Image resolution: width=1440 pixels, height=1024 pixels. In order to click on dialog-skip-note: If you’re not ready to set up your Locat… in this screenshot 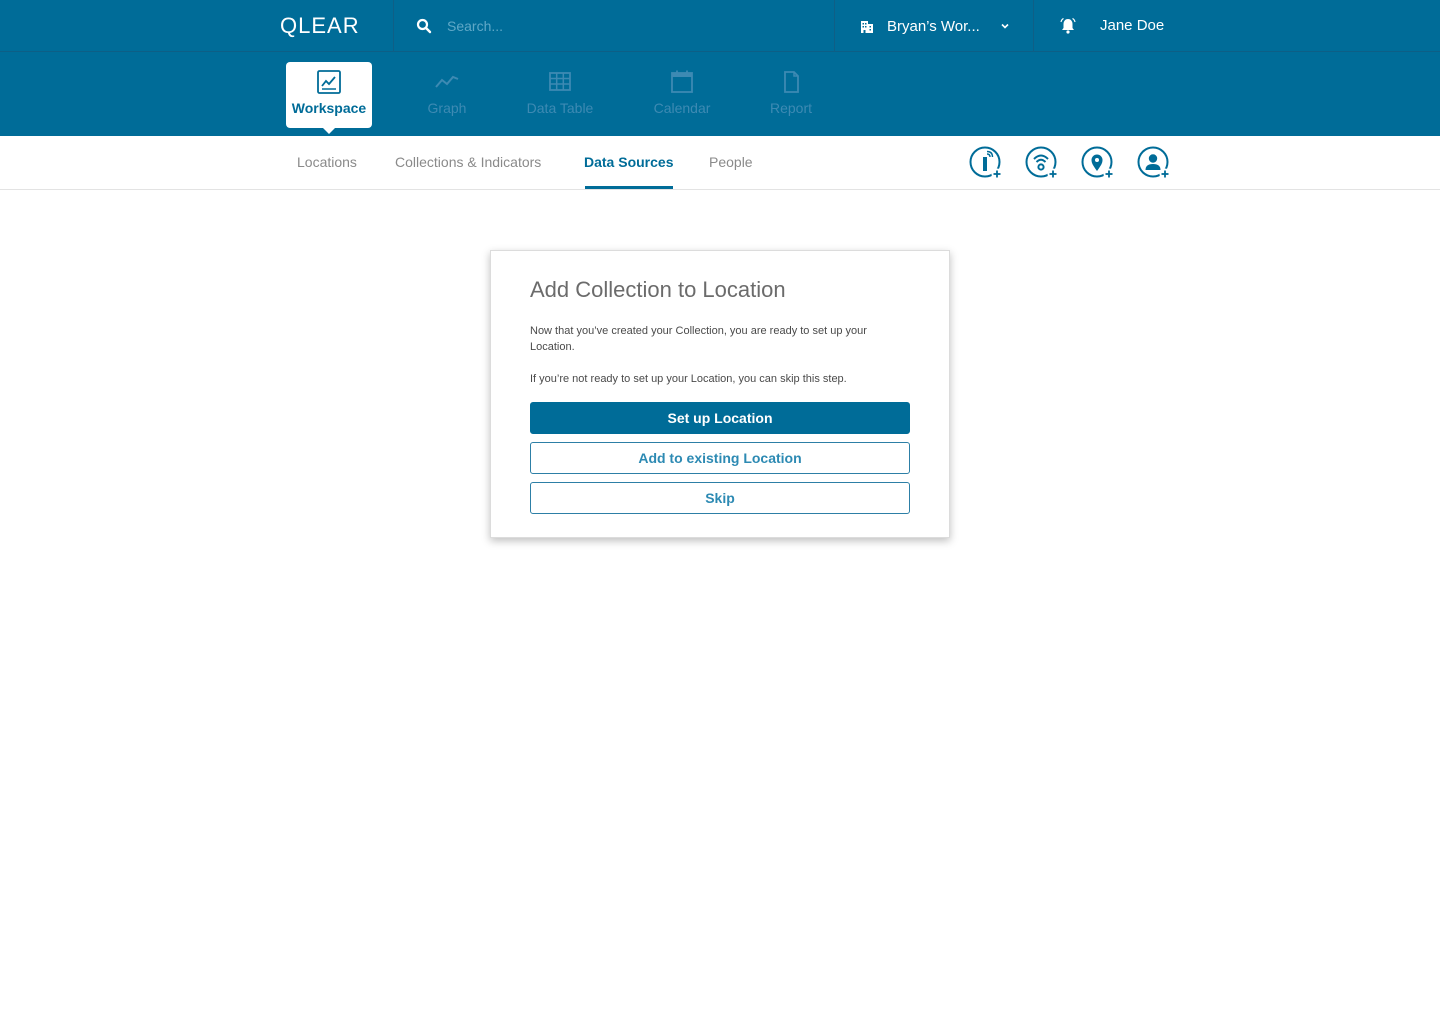, I will do `click(688, 379)`.